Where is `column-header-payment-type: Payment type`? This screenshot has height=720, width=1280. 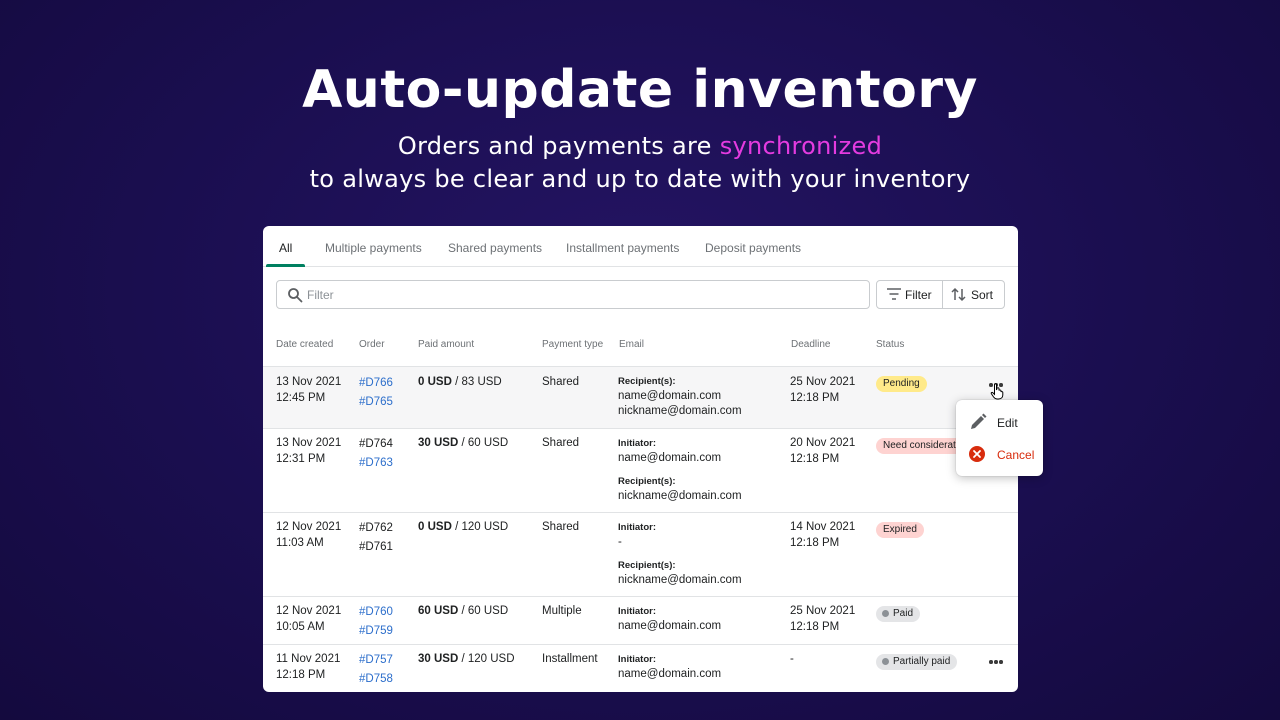
column-header-payment-type: Payment type is located at coordinates (572, 344).